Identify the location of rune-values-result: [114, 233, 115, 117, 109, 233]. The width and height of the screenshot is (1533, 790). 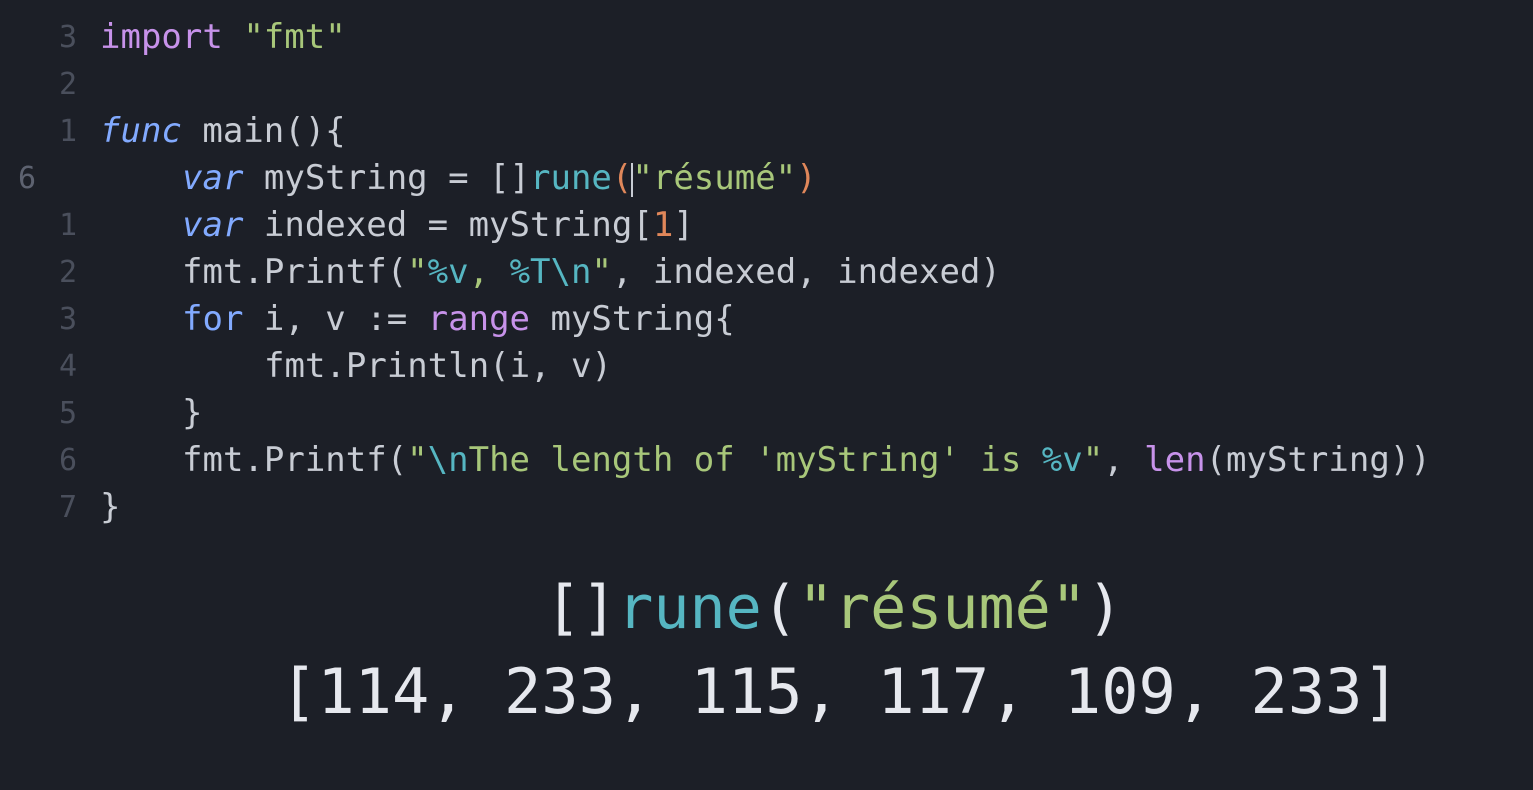
(840, 691).